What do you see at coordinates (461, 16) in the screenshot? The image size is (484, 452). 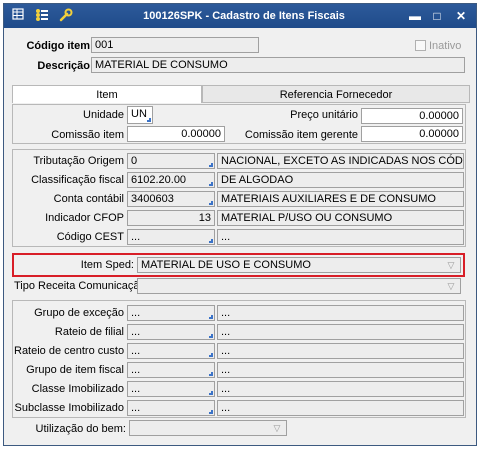 I see `close-button: ✕` at bounding box center [461, 16].